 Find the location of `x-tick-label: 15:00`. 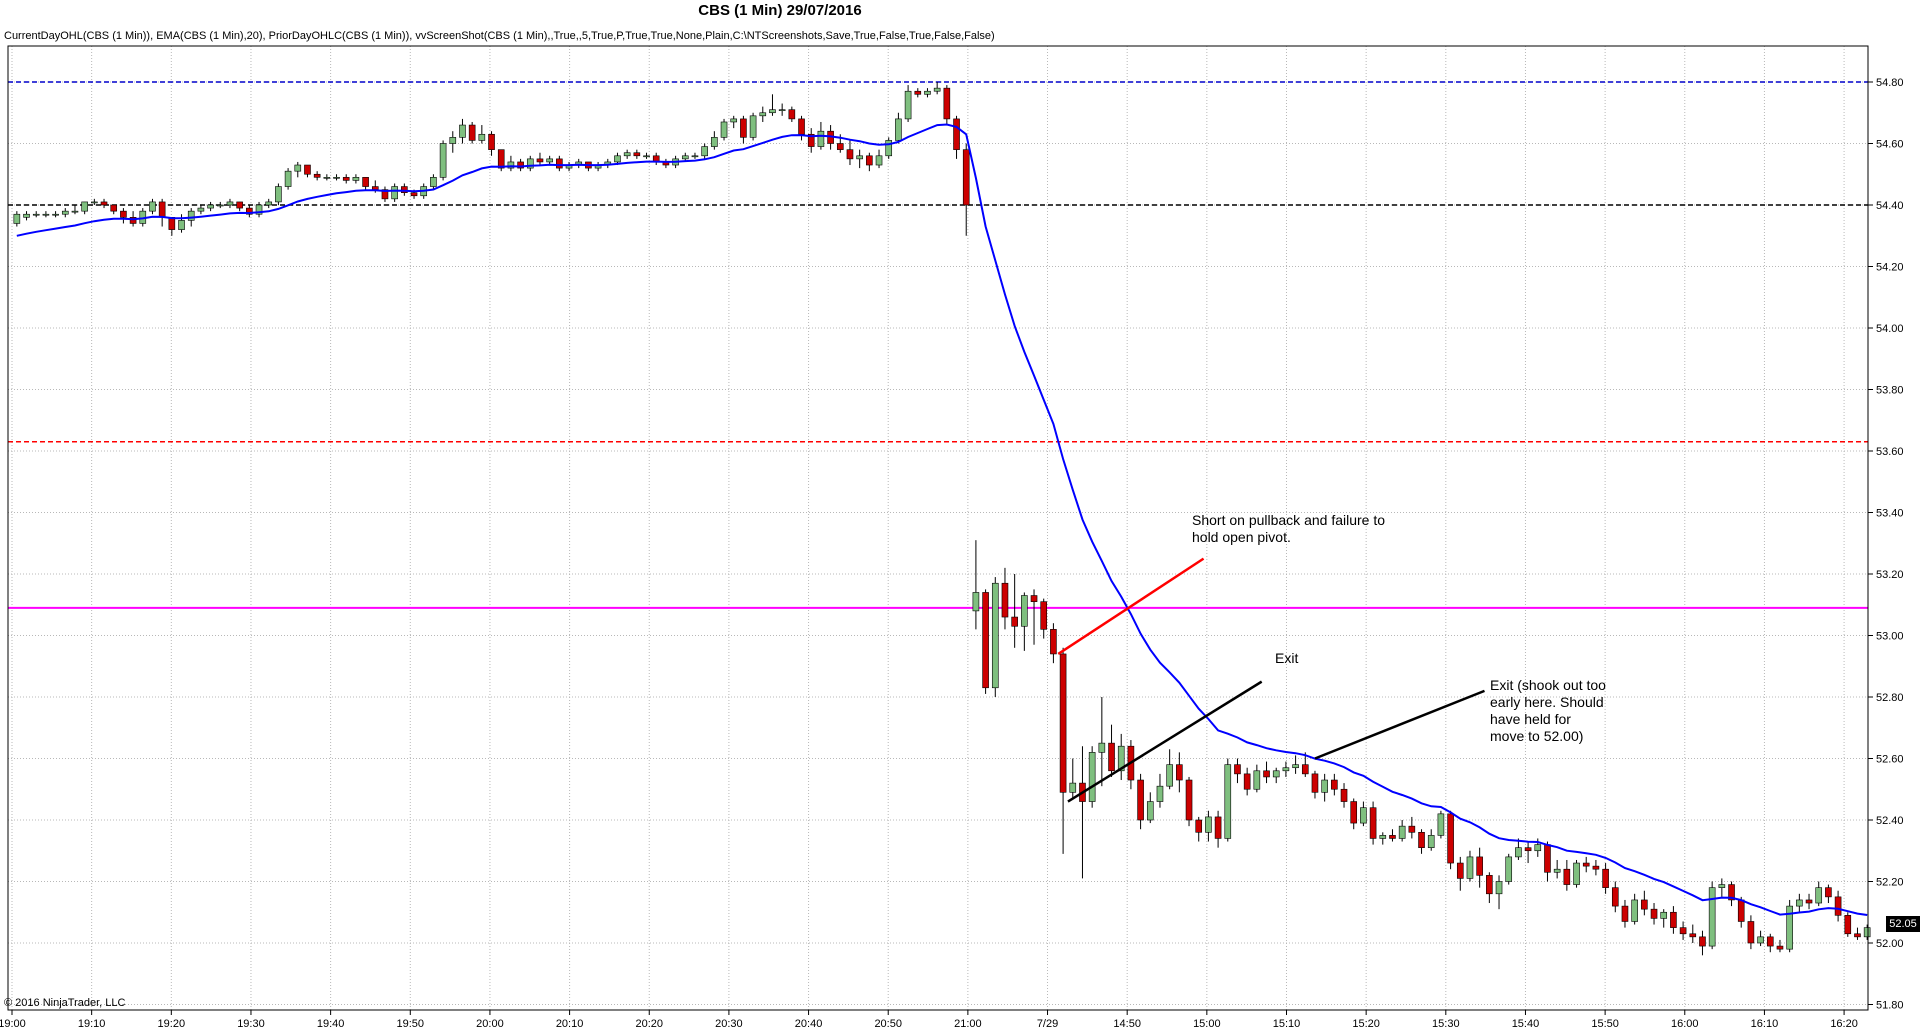

x-tick-label: 15:00 is located at coordinates (1207, 1024).